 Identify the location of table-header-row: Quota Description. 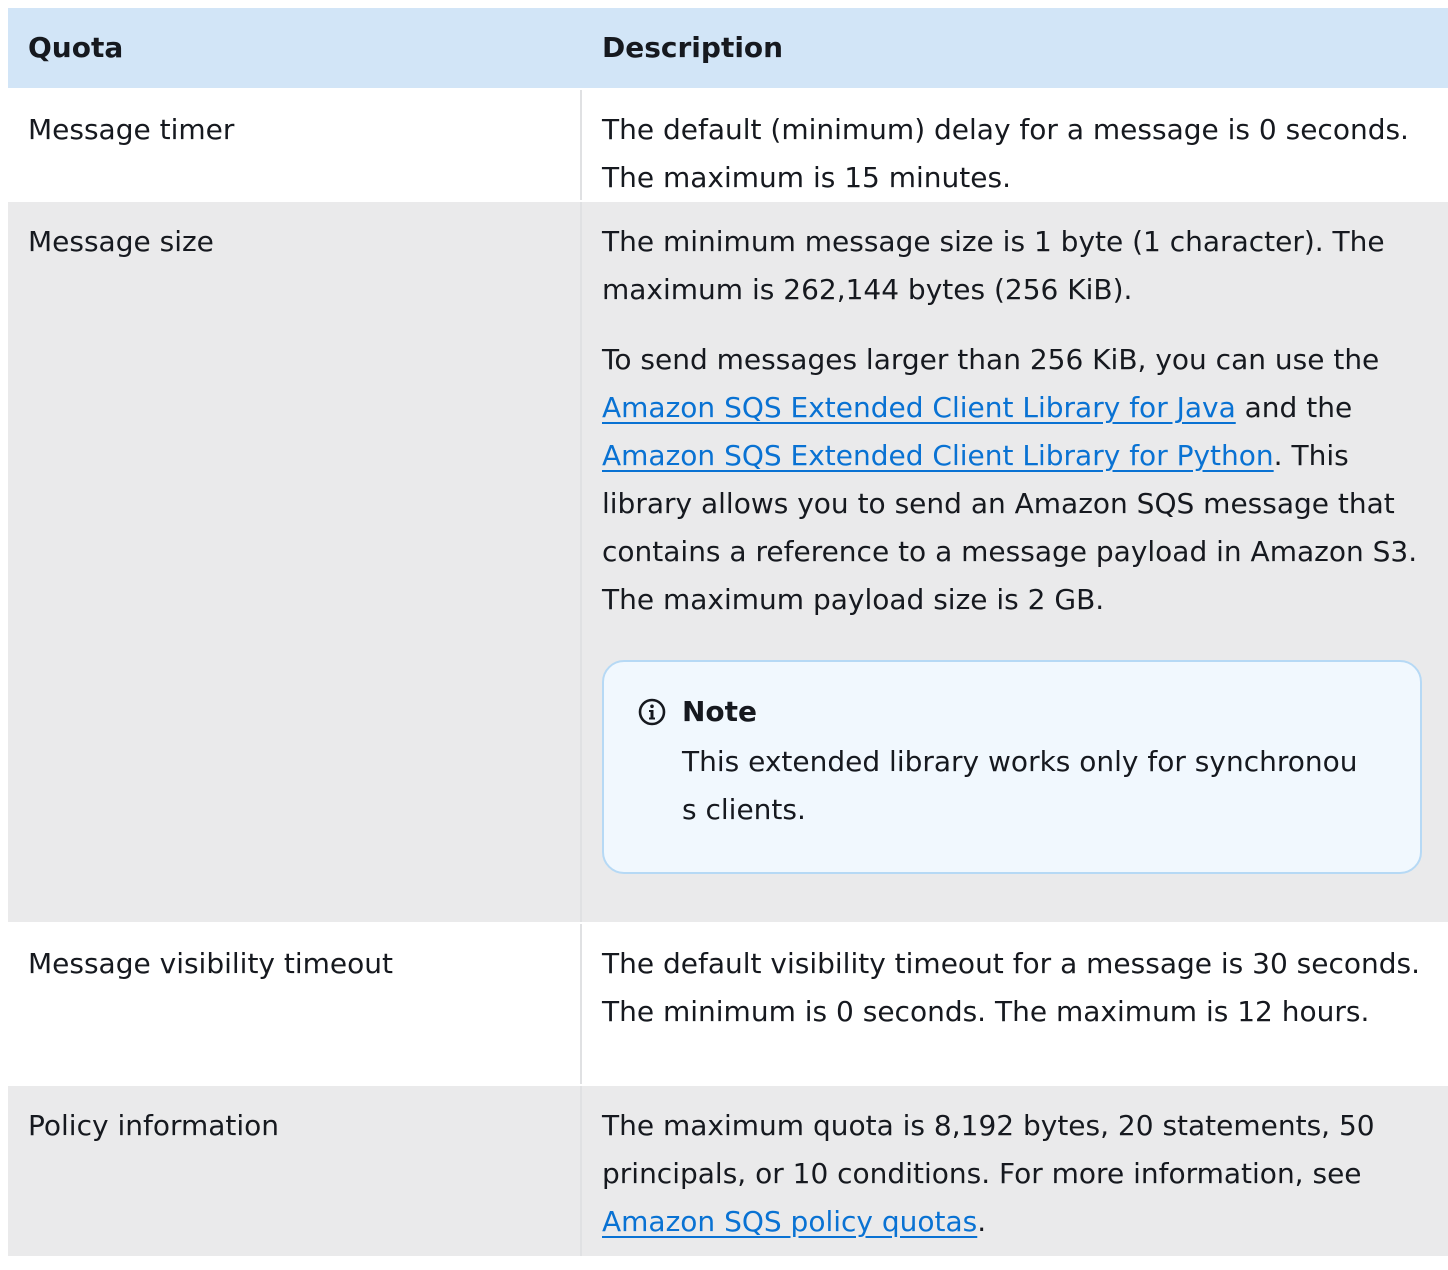
(728, 49).